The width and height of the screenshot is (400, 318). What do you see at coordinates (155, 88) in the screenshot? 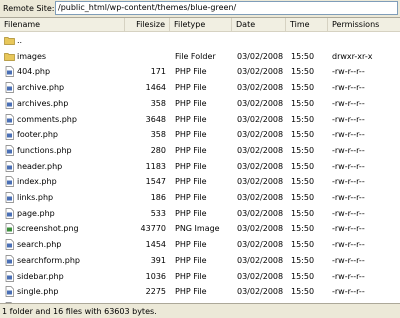
I see `file-size: 1464` at bounding box center [155, 88].